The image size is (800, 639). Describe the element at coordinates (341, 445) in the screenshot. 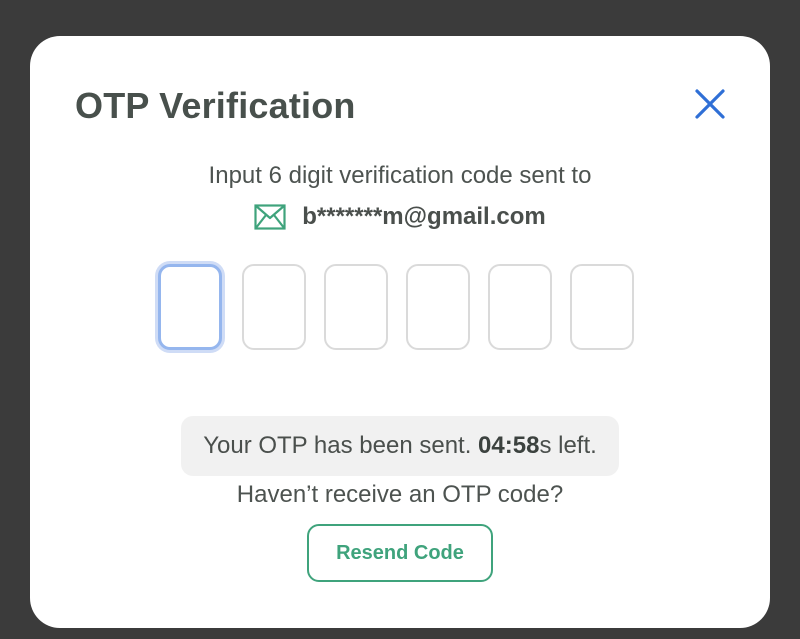

I see `status-prefix: Your OTP has been sent.` at that location.